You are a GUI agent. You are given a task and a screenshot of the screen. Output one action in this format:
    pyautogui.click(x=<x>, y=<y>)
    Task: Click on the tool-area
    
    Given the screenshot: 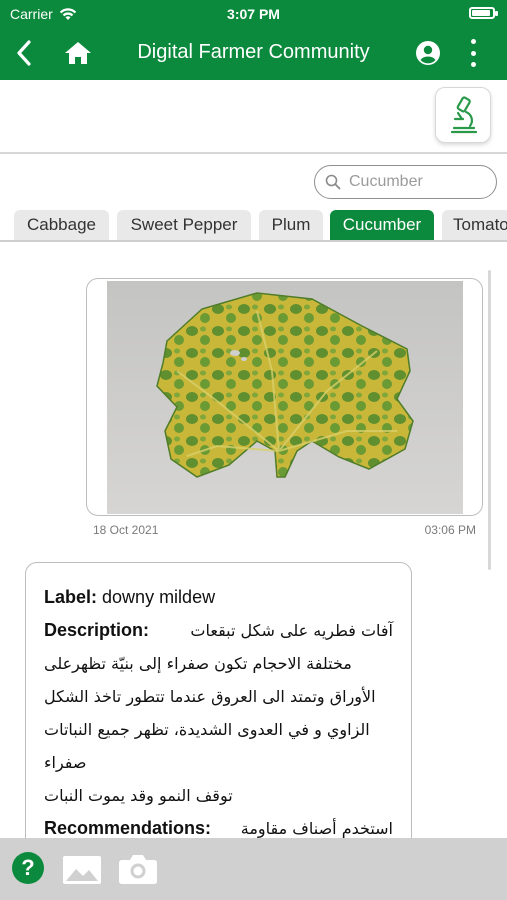 What is the action you would take?
    pyautogui.click(x=253, y=117)
    